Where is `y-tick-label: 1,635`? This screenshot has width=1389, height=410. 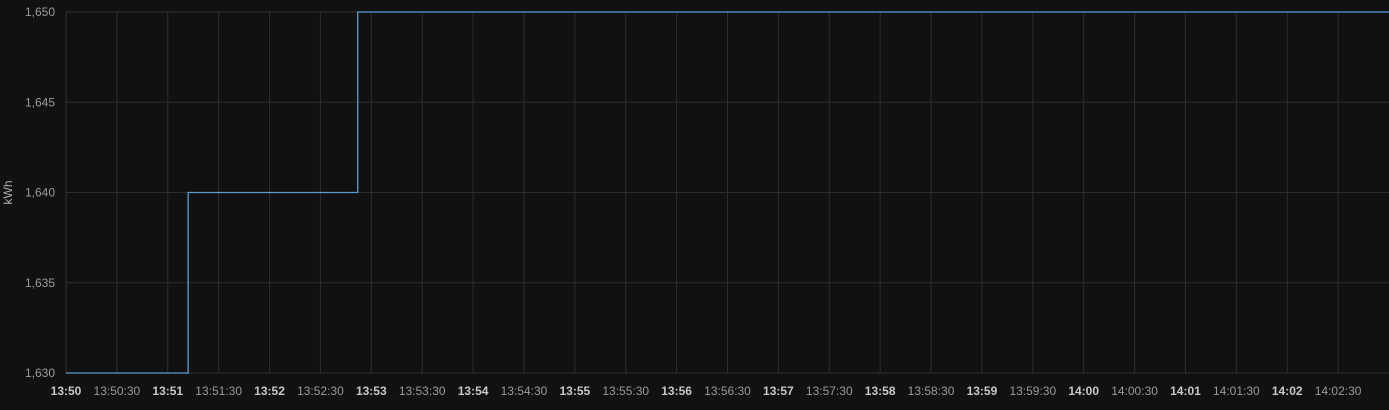
y-tick-label: 1,635 is located at coordinates (40, 283).